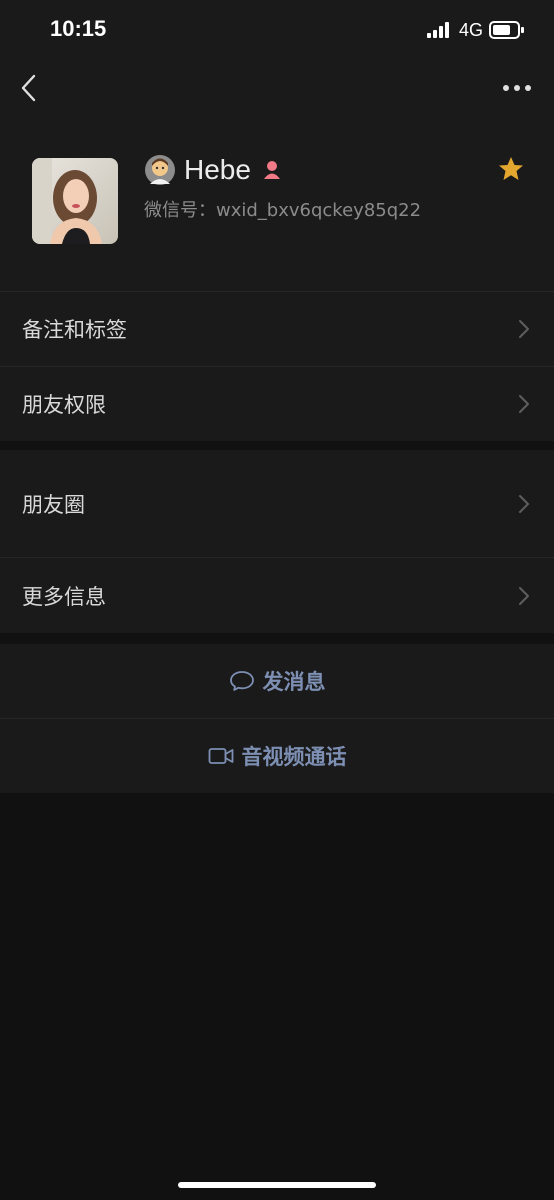 This screenshot has width=554, height=1200. What do you see at coordinates (506, 30) in the screenshot?
I see `battery-icon` at bounding box center [506, 30].